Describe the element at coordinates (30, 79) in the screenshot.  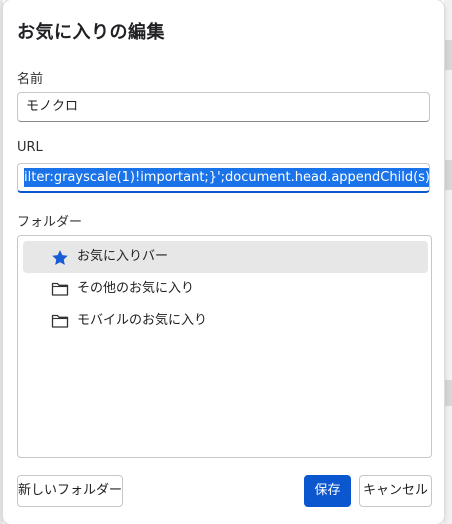
I see `name-label: 名前` at that location.